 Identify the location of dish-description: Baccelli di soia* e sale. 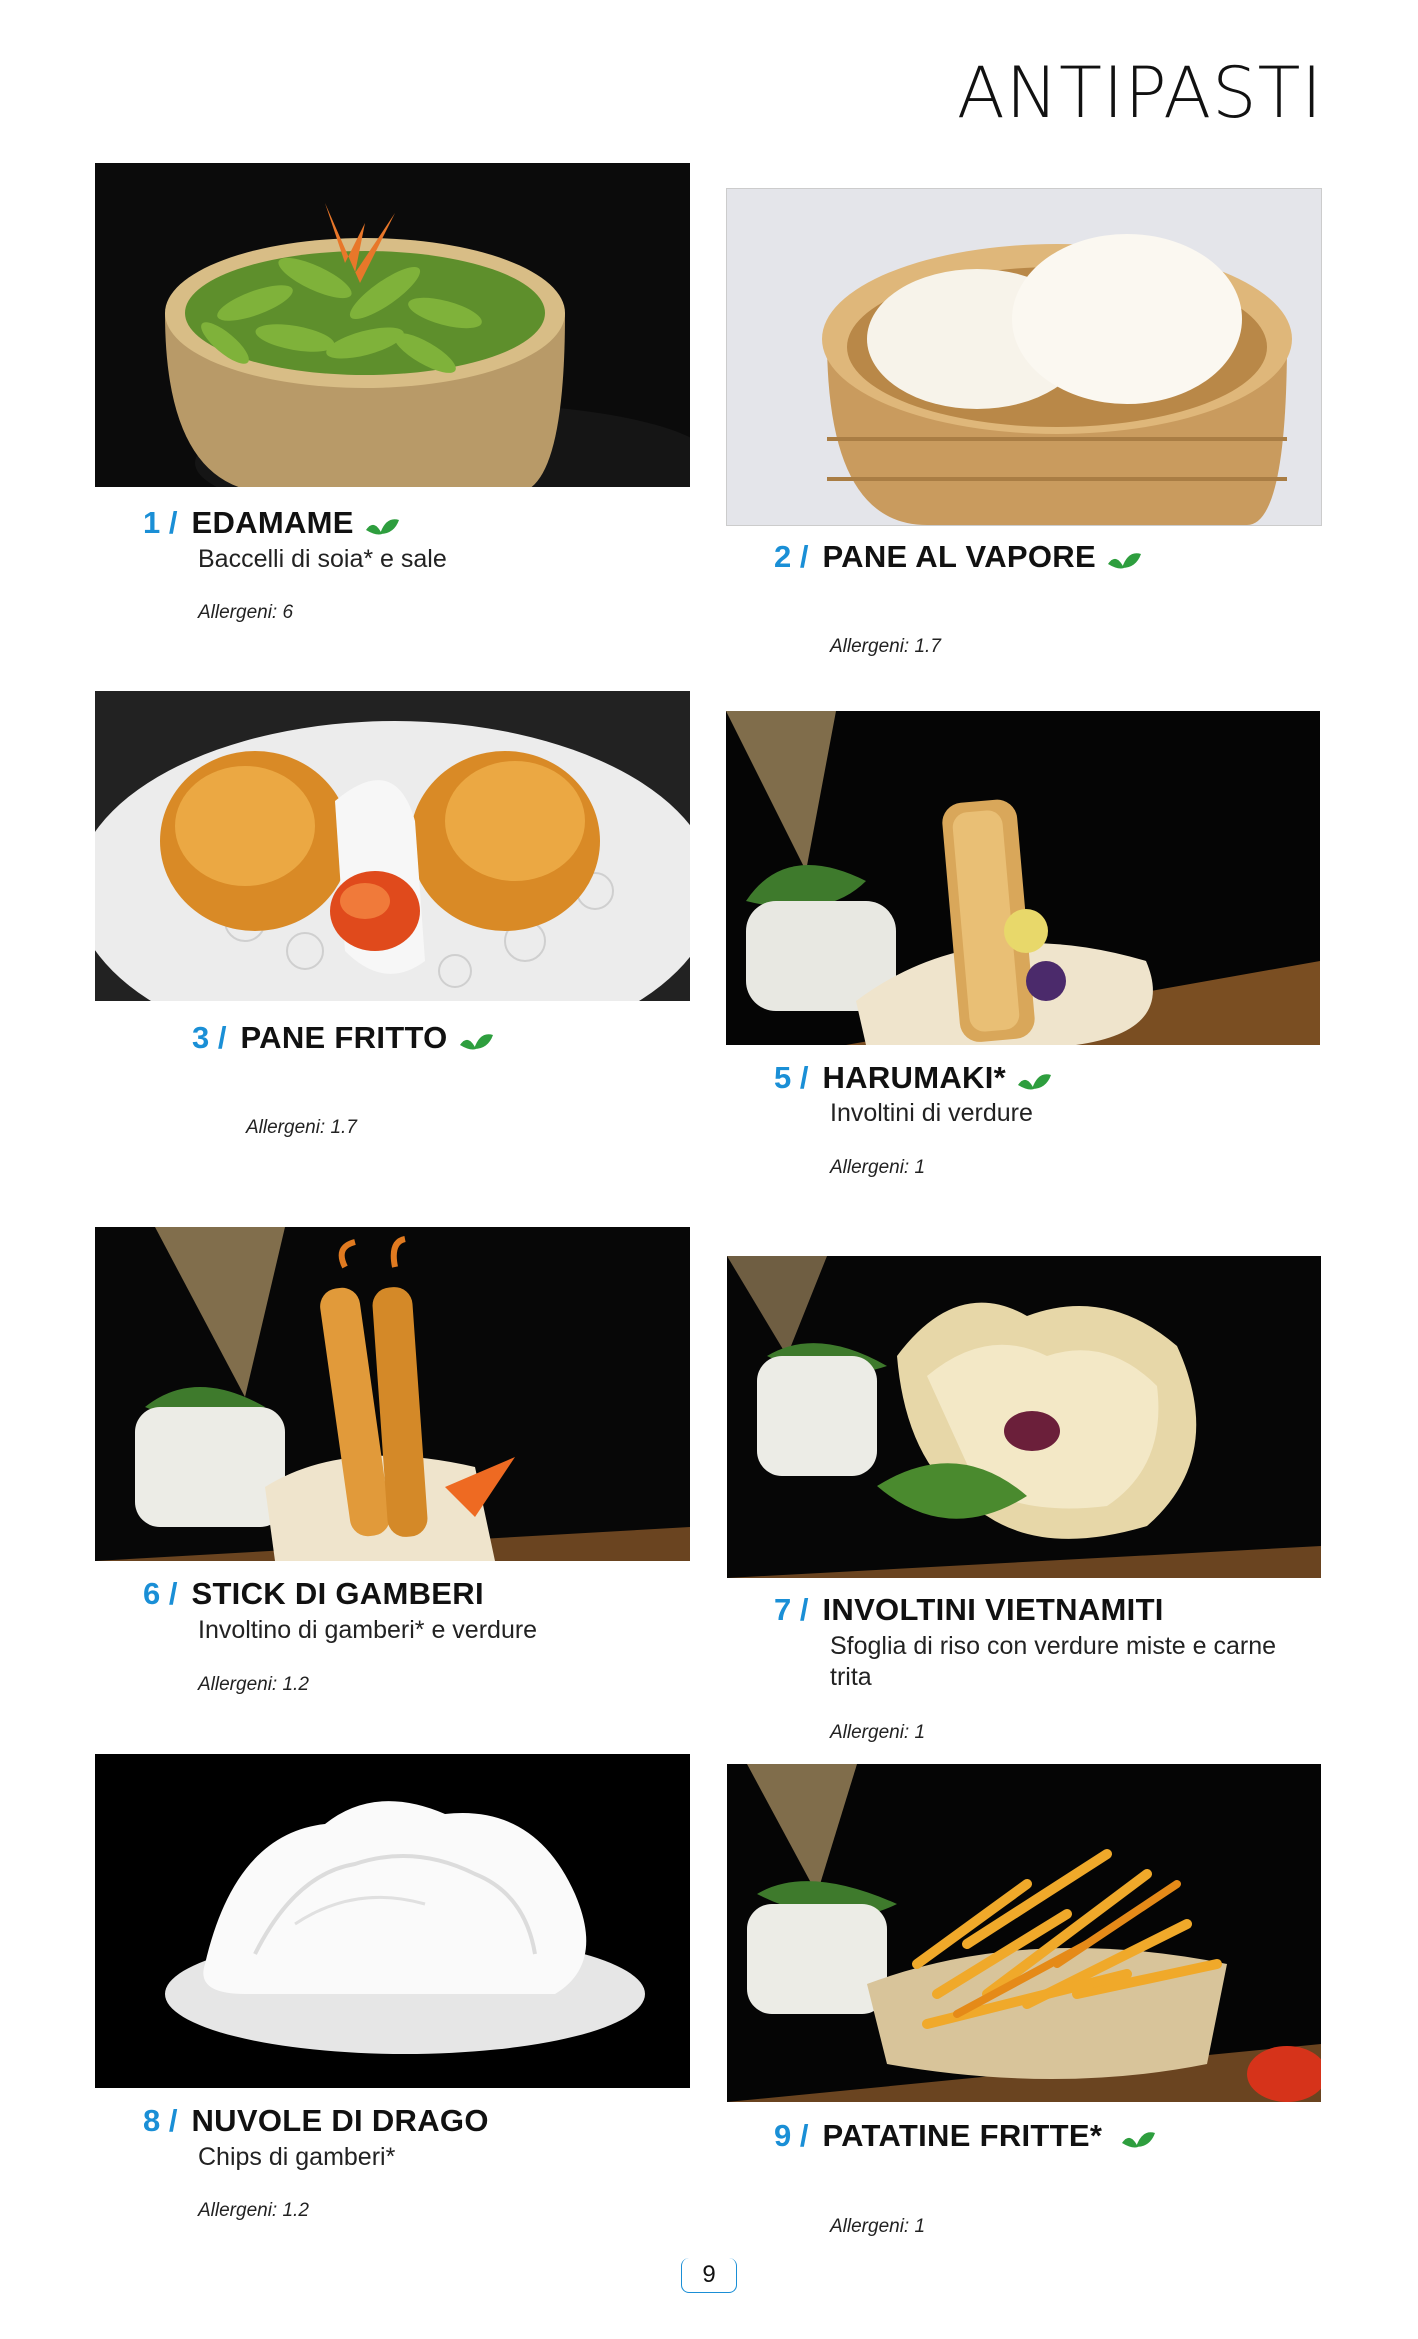
(322, 559).